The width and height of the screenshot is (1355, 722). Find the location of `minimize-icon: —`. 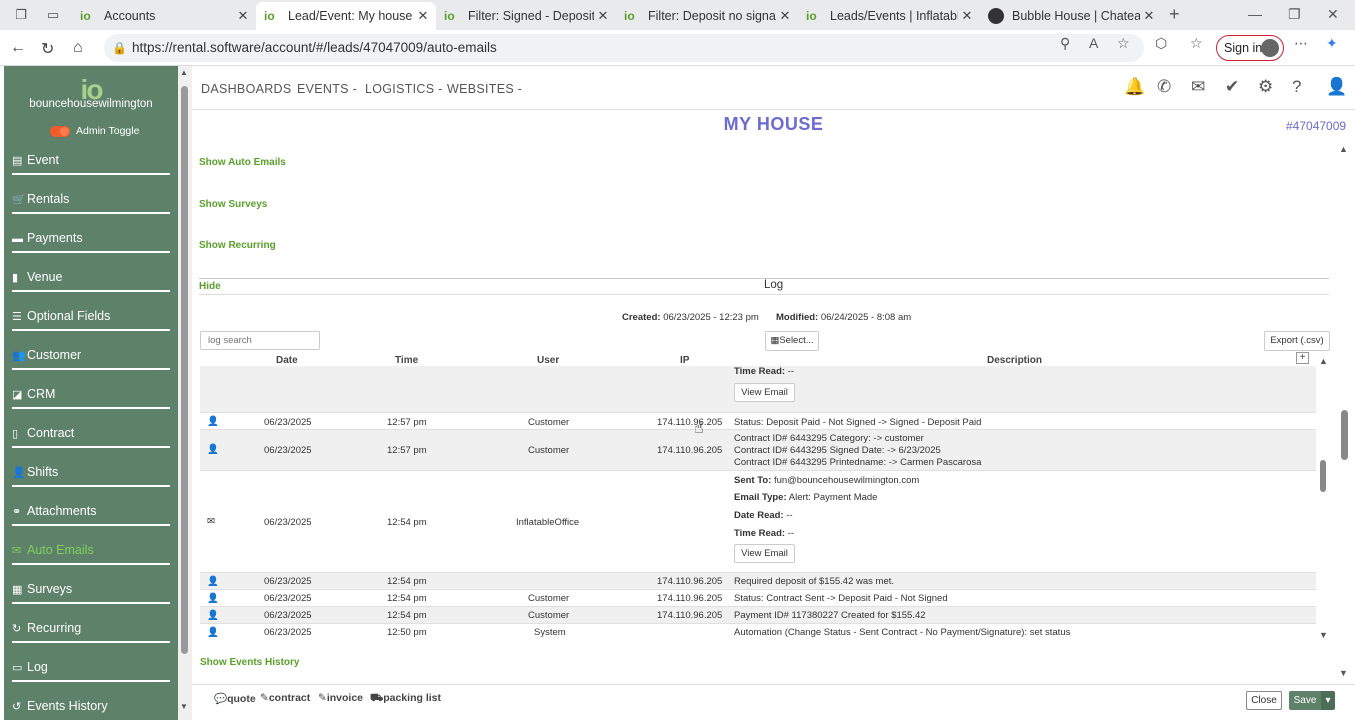

minimize-icon: — is located at coordinates (1255, 14).